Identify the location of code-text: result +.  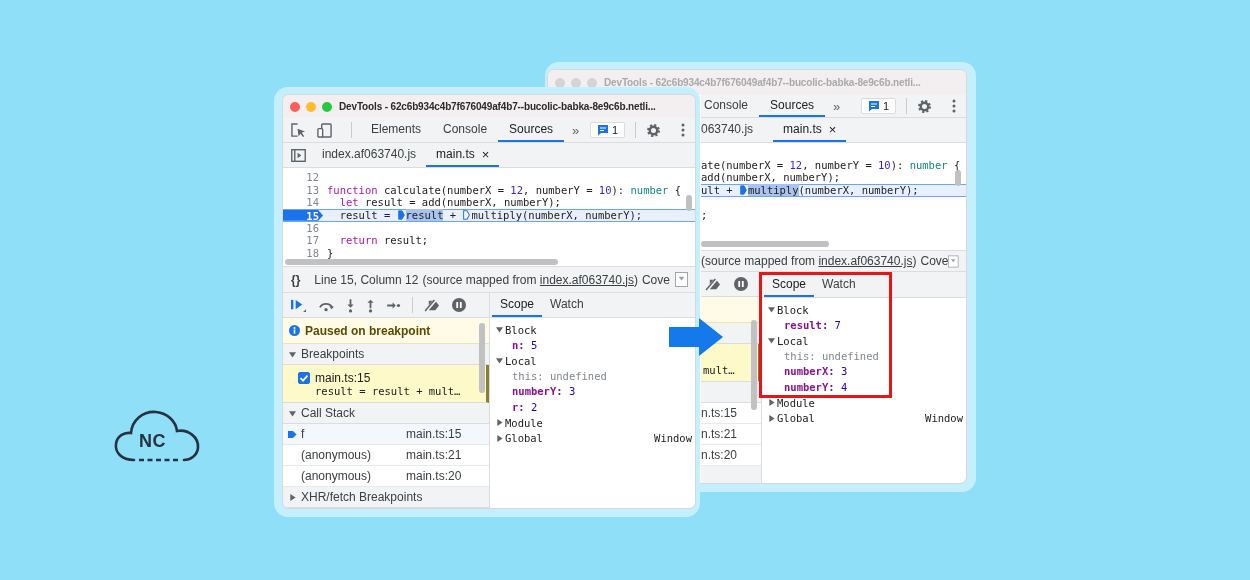
(431, 215).